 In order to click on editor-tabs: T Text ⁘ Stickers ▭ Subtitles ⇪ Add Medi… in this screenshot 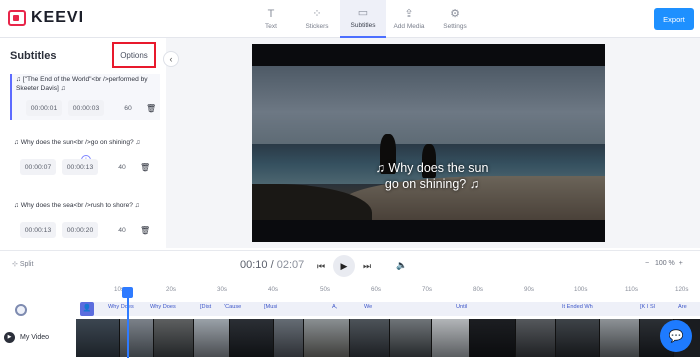, I will do `click(363, 19)`.